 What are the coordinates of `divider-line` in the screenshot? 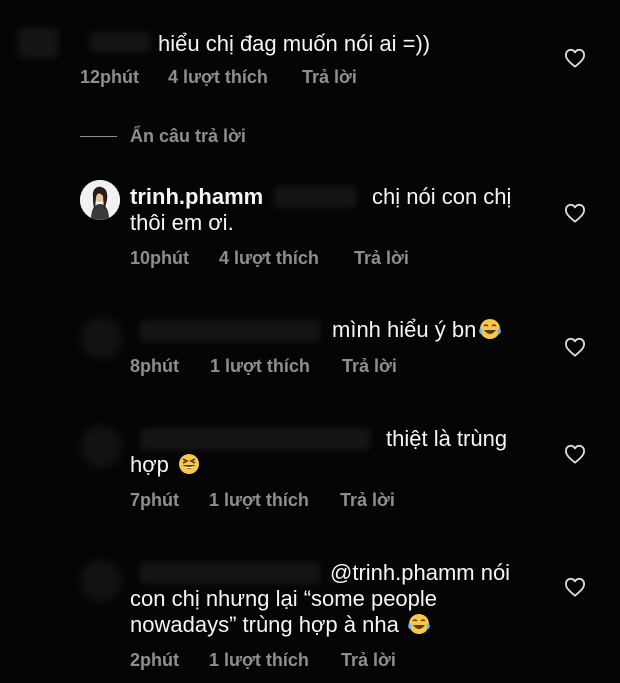 It's located at (98, 136).